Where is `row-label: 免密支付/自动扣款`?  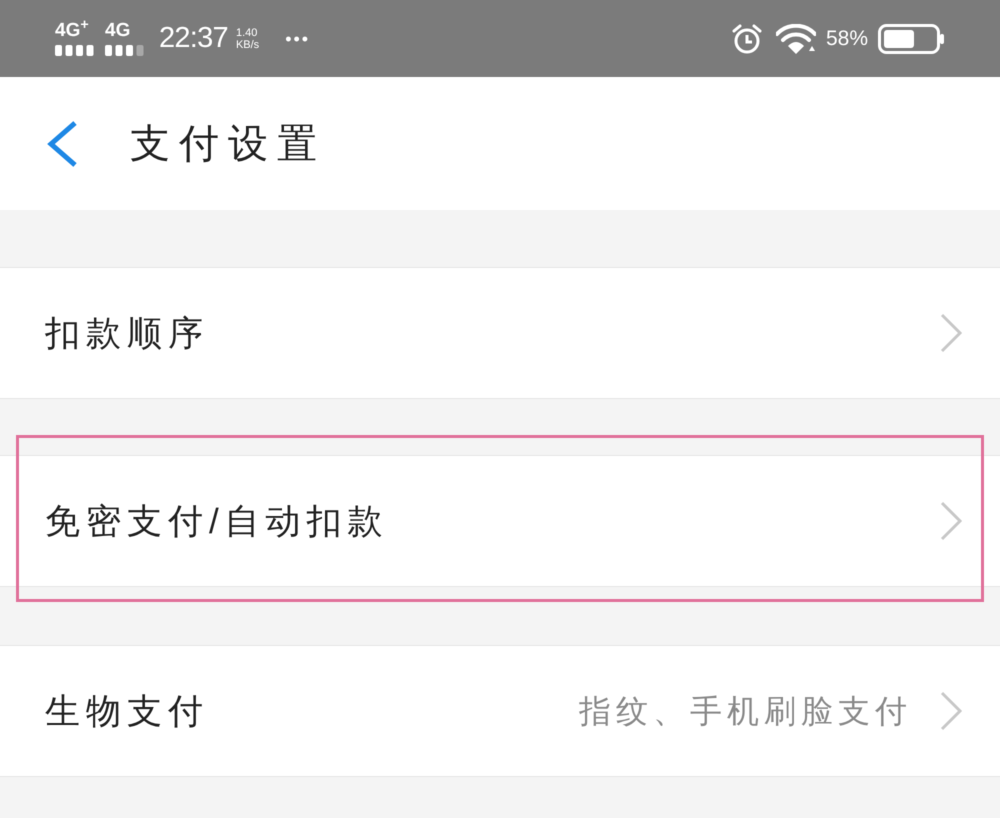 row-label: 免密支付/自动扣款 is located at coordinates (217, 521).